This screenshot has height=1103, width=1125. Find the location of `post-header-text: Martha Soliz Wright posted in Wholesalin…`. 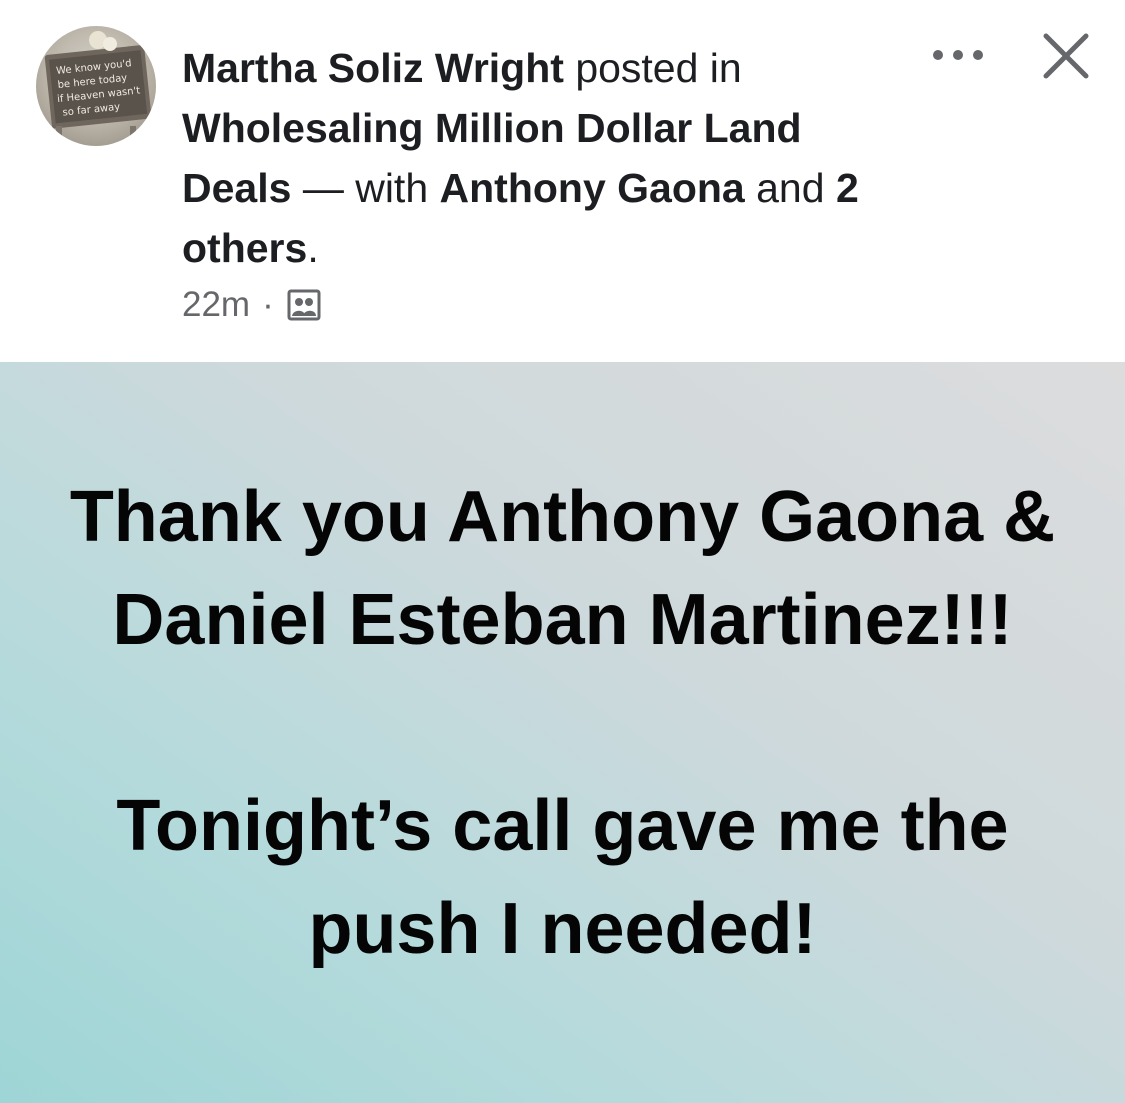

post-header-text: Martha Soliz Wright posted in Wholesalin… is located at coordinates (542, 158).